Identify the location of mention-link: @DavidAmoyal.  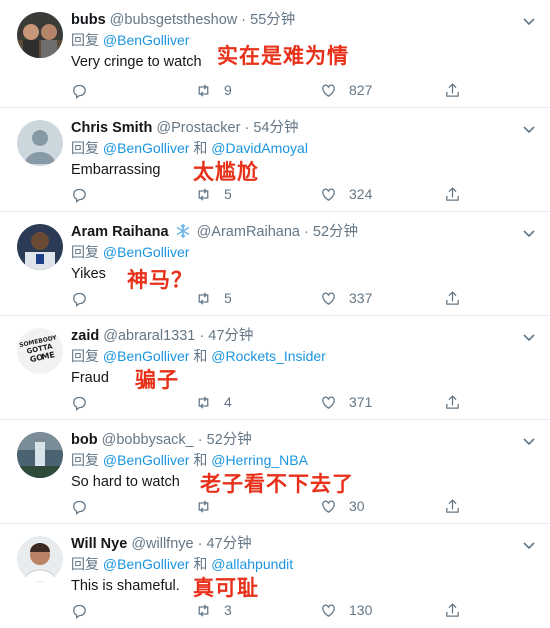
(259, 148).